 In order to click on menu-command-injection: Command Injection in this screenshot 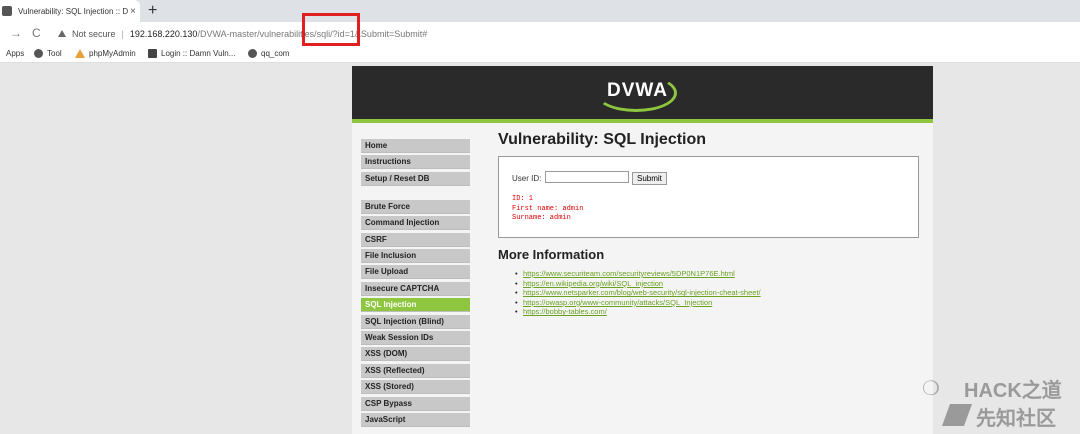, I will do `click(415, 223)`.